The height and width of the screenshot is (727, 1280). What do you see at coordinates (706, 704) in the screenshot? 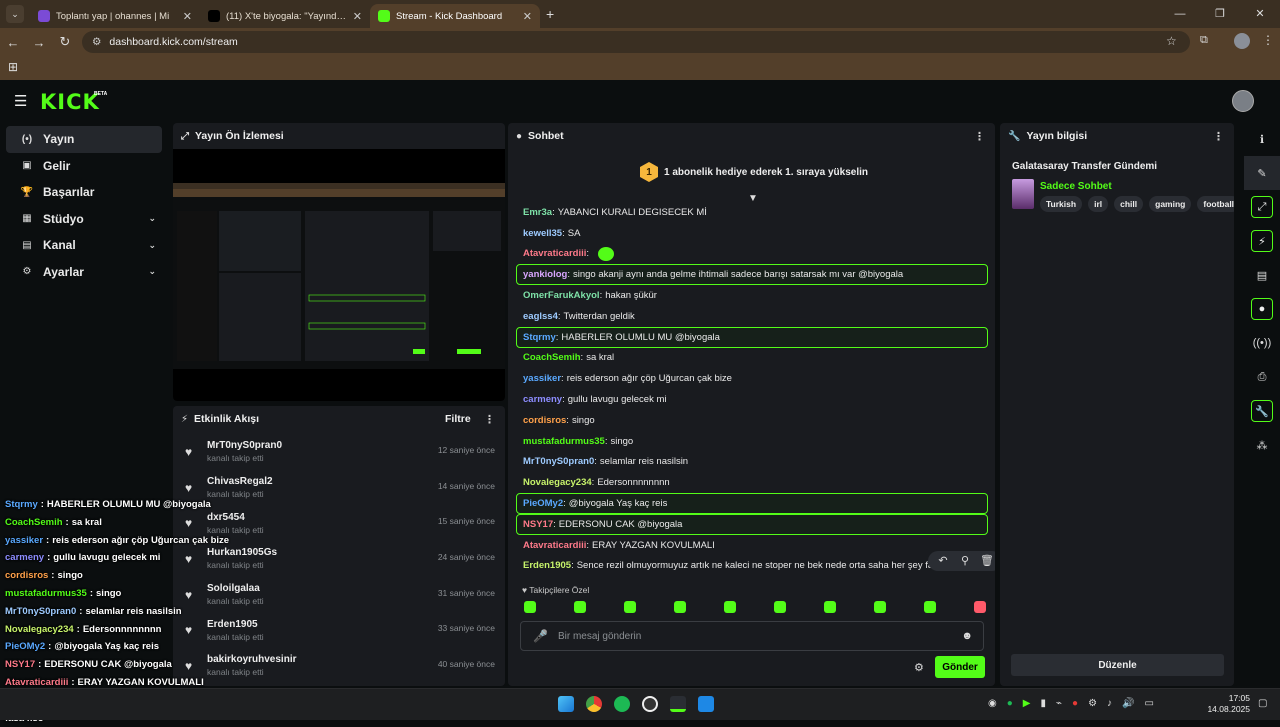
I see `photo-app-icon` at bounding box center [706, 704].